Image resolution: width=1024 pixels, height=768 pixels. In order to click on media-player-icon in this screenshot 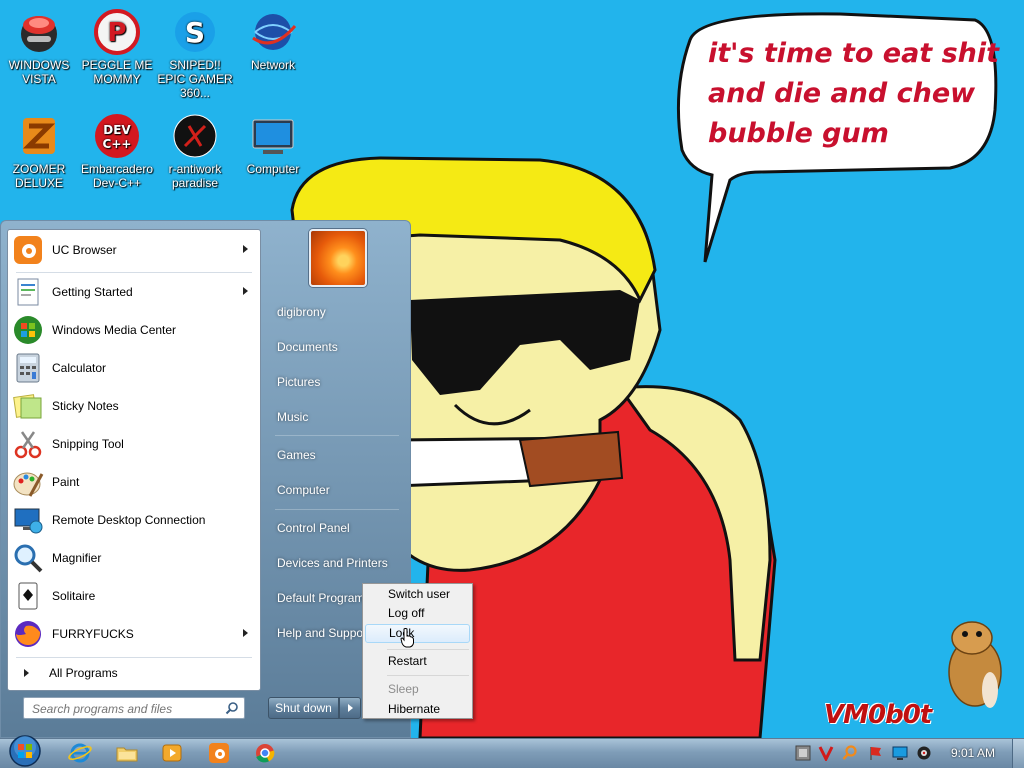, I will do `click(172, 753)`.